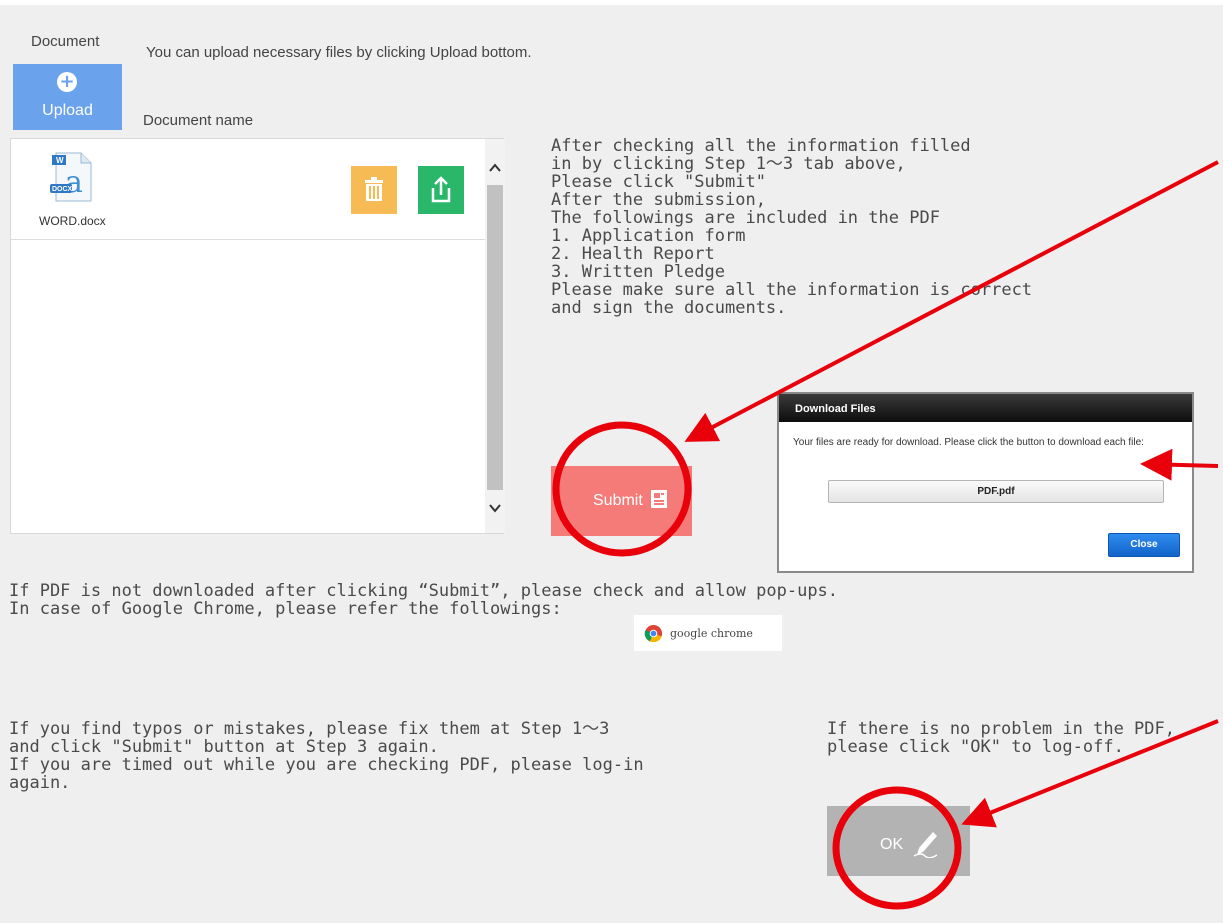  What do you see at coordinates (622, 489) in the screenshot?
I see `submit-highlight-circle` at bounding box center [622, 489].